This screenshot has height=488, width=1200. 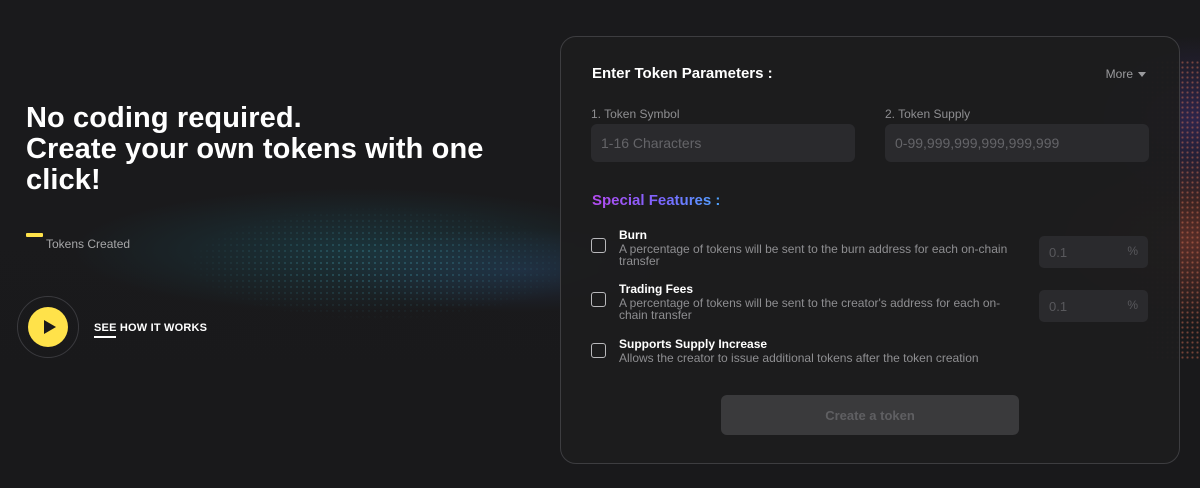 I want to click on play-button-ring, so click(x=48, y=327).